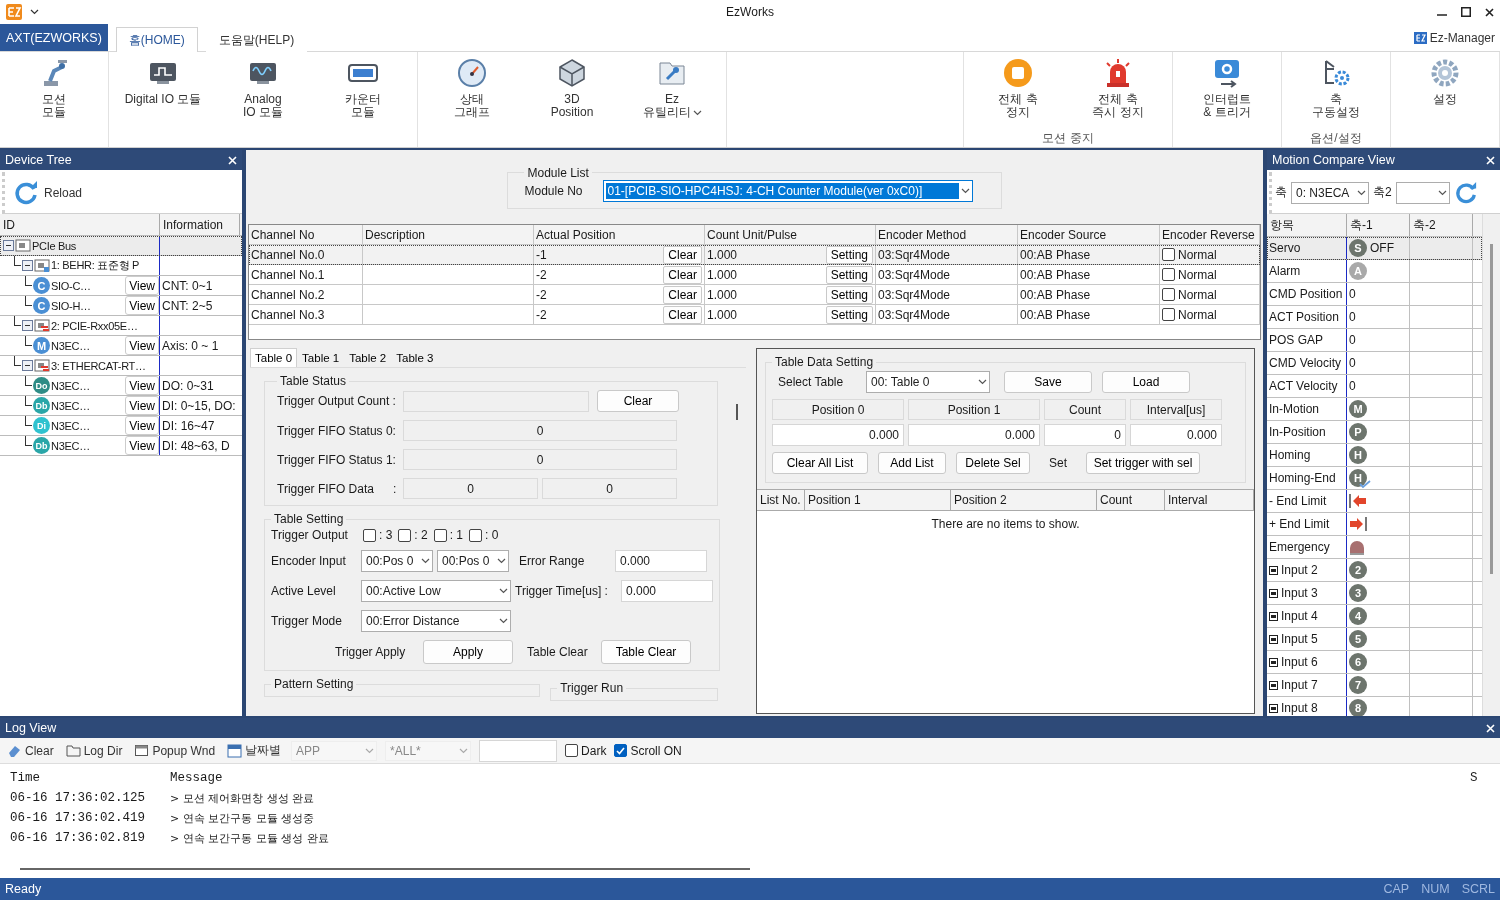 The image size is (1500, 900). Describe the element at coordinates (121, 286) in the screenshot. I see `tree-row: C SIO-C… View CNT: 0~1` at that location.